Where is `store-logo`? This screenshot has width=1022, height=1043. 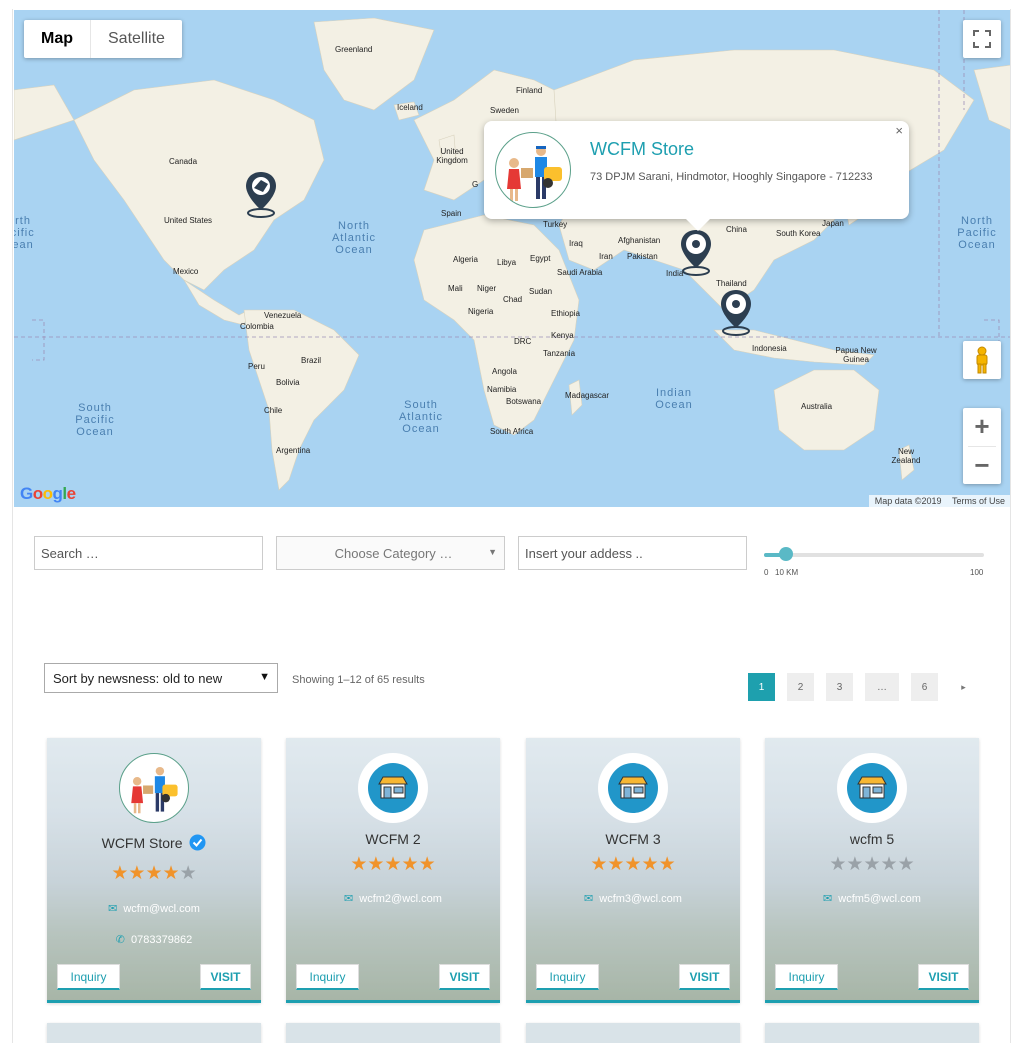 store-logo is located at coordinates (533, 170).